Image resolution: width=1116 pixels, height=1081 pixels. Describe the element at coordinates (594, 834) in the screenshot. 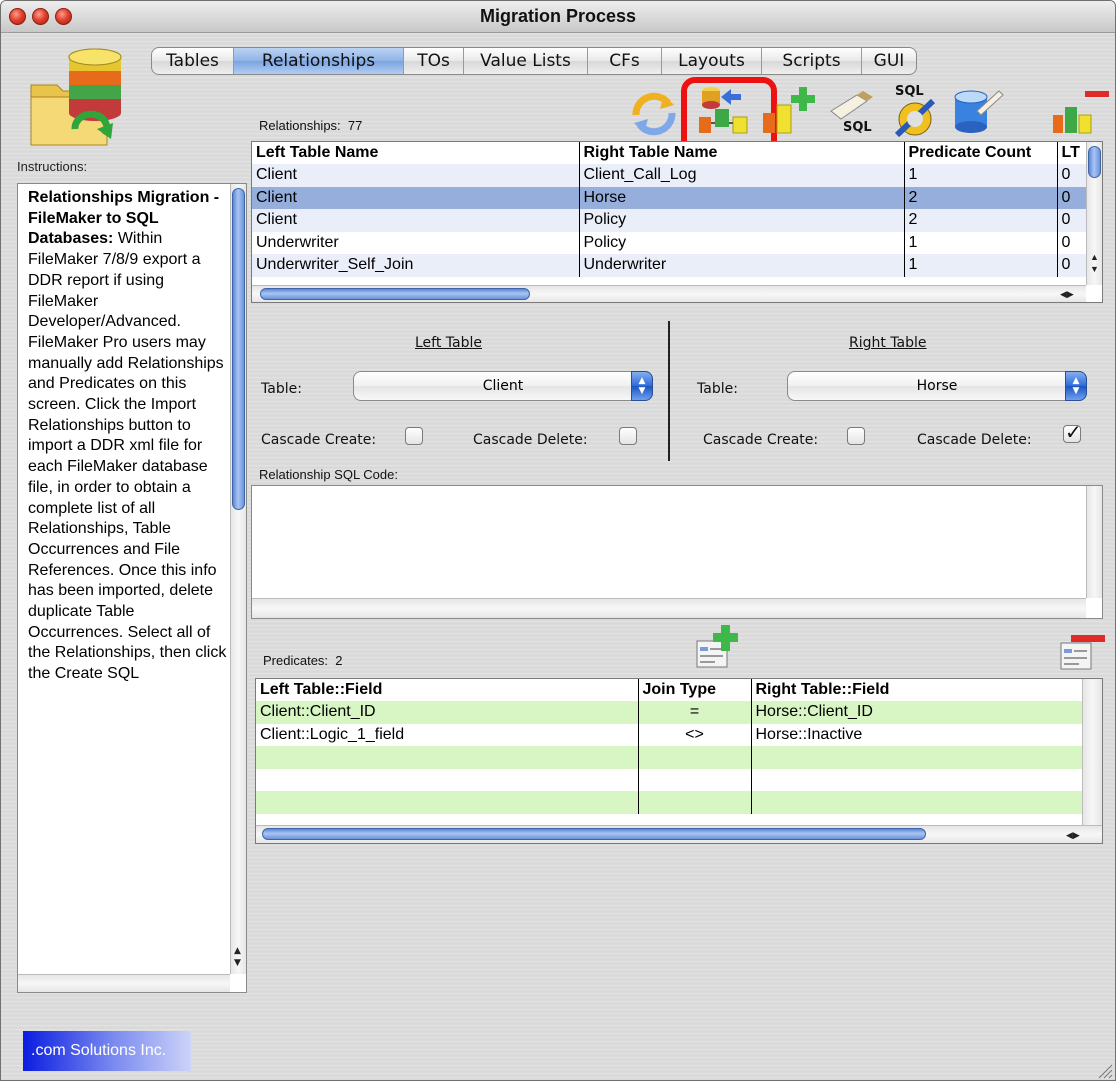

I see `predicates-horizontal-thumb` at that location.